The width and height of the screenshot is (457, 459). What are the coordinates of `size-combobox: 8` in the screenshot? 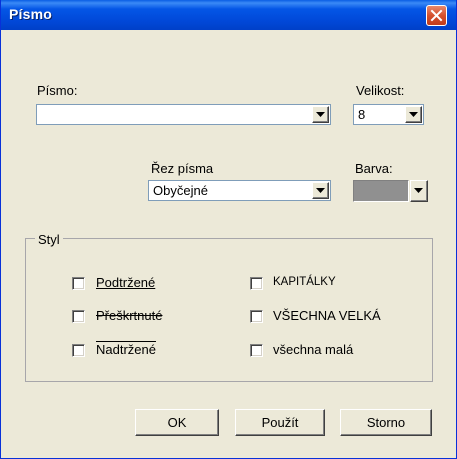 It's located at (388, 114).